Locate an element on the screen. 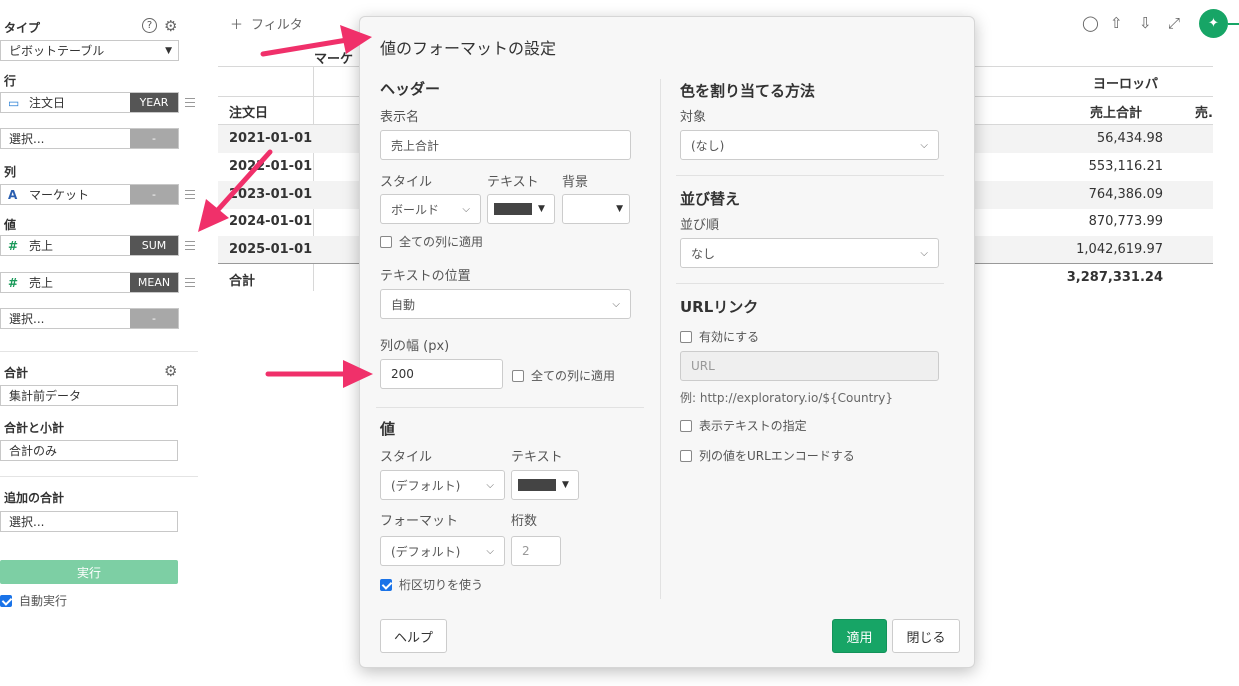 This screenshot has height=686, width=1239. row-value: 870,773.99 is located at coordinates (1125, 221).